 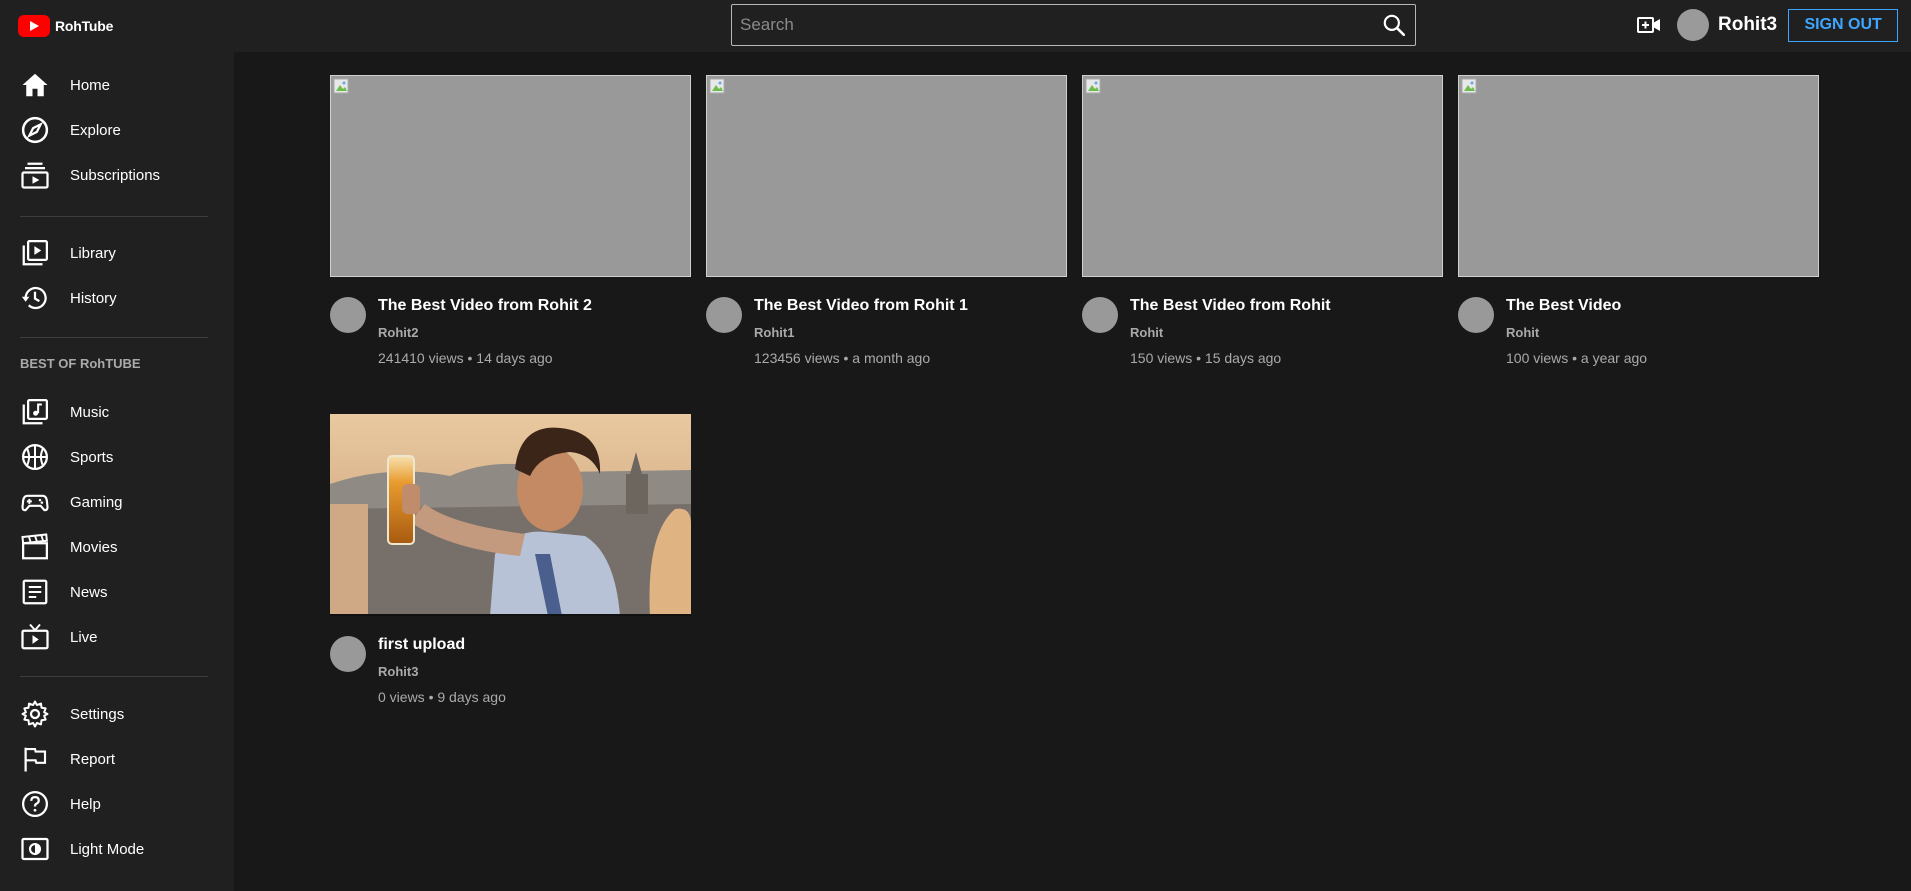 I want to click on sidebar-item-label: Explore, so click(x=95, y=130).